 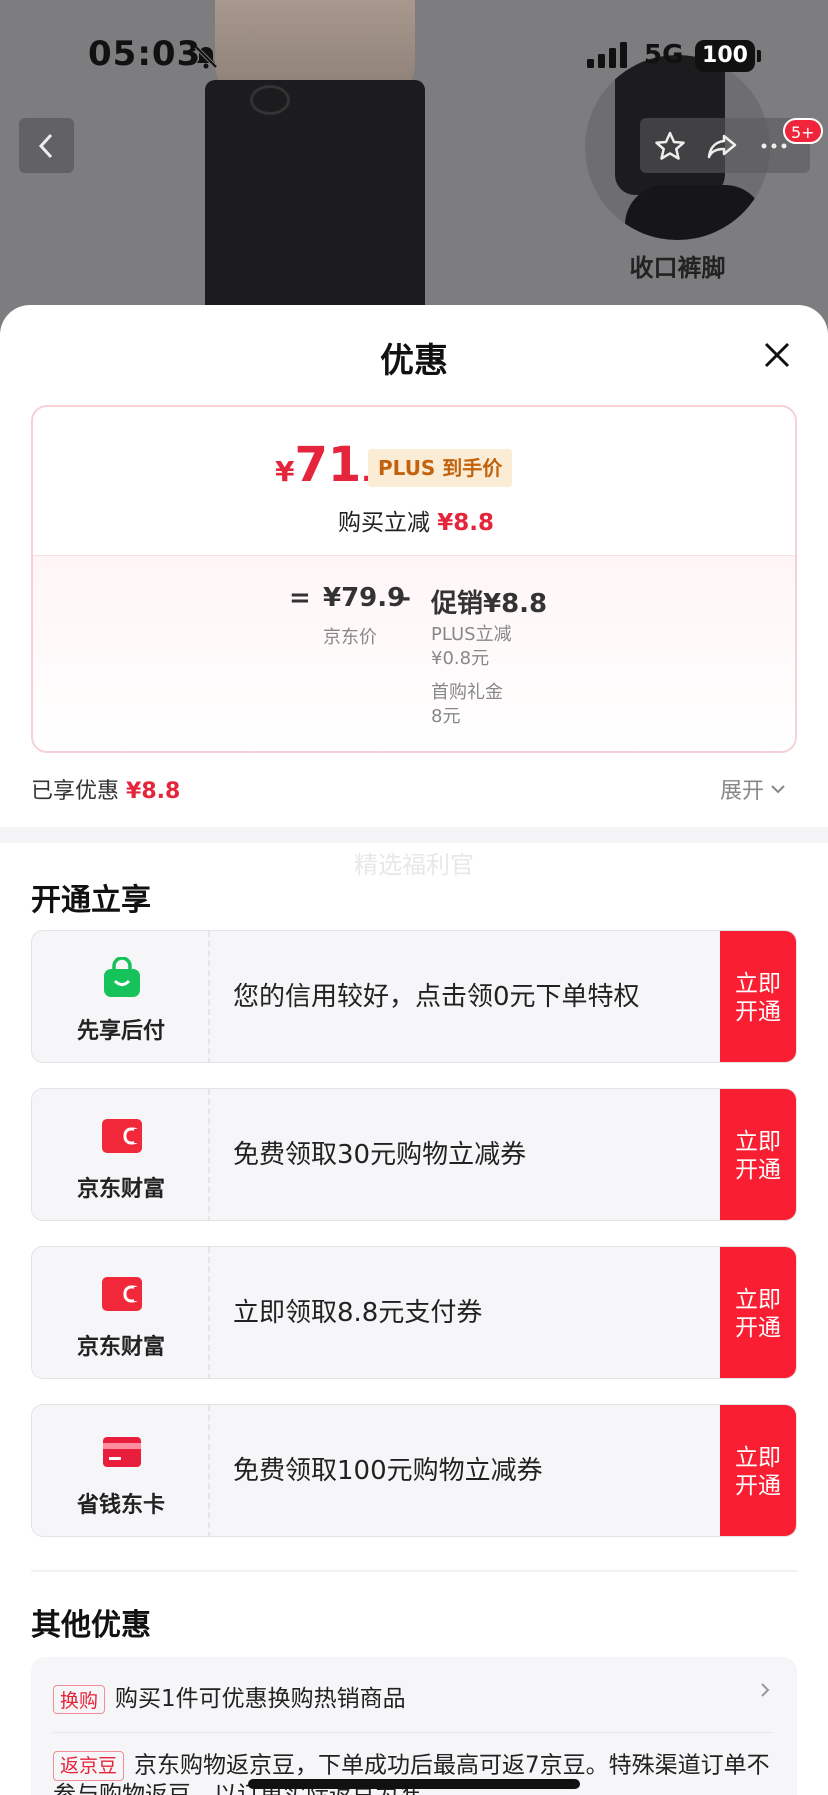 I want to click on section-separator, so click(x=414, y=1571).